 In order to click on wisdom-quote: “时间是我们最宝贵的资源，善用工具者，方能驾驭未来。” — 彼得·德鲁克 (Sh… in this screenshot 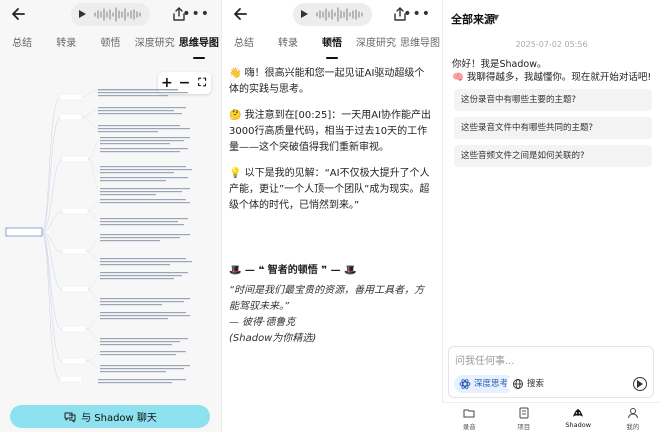, I will do `click(331, 315)`.